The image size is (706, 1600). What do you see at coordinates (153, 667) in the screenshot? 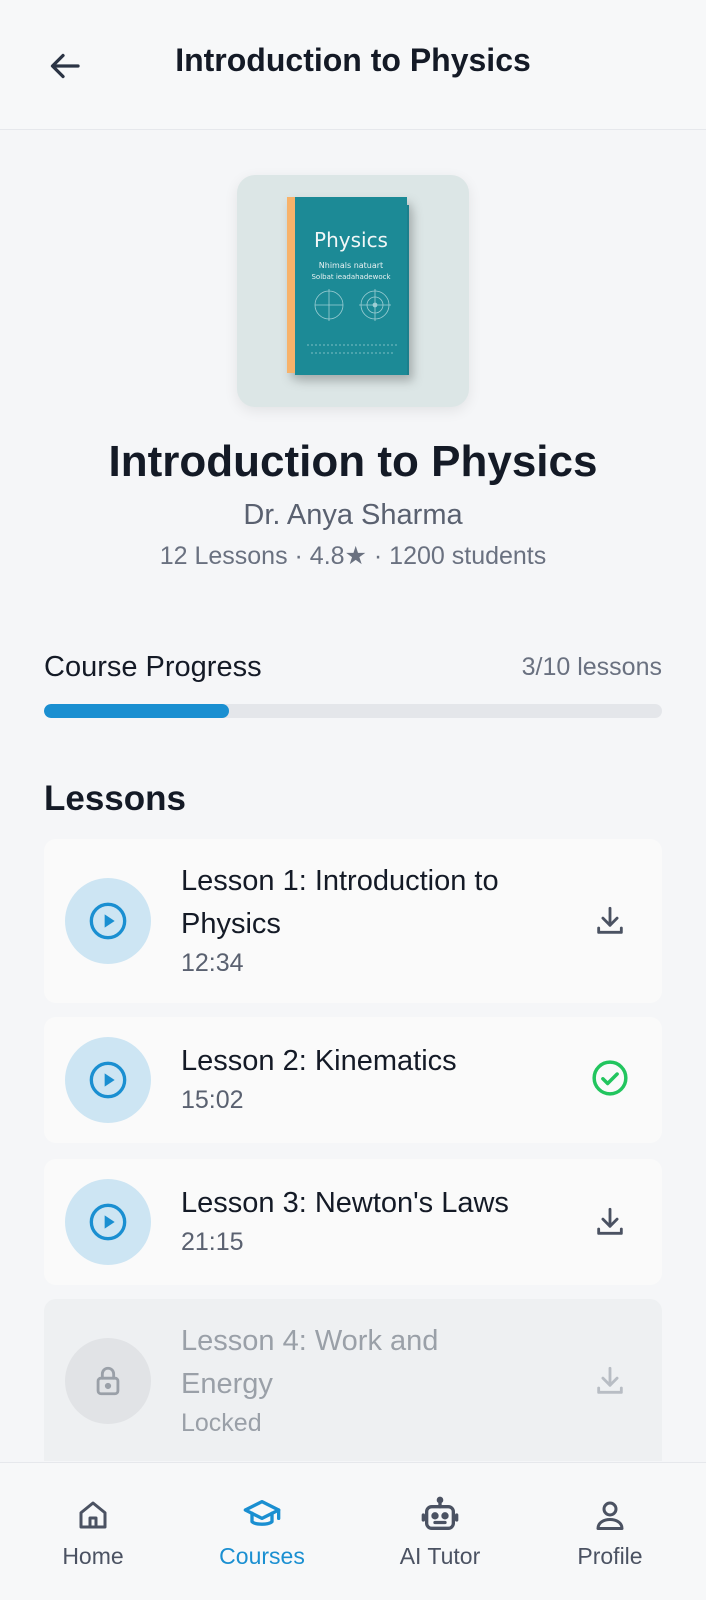
I see `progress-label: Course Progress` at bounding box center [153, 667].